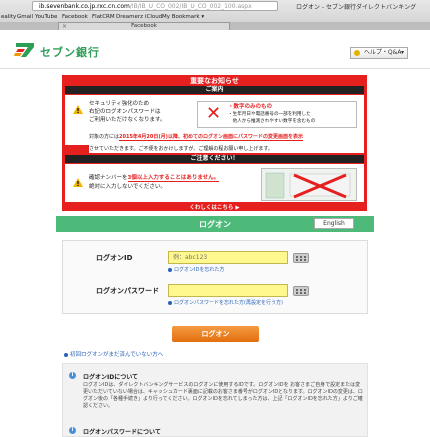 This screenshot has width=430, height=437. Describe the element at coordinates (108, 178) in the screenshot. I see `caution-text-1: 確認ナンバーを` at that location.